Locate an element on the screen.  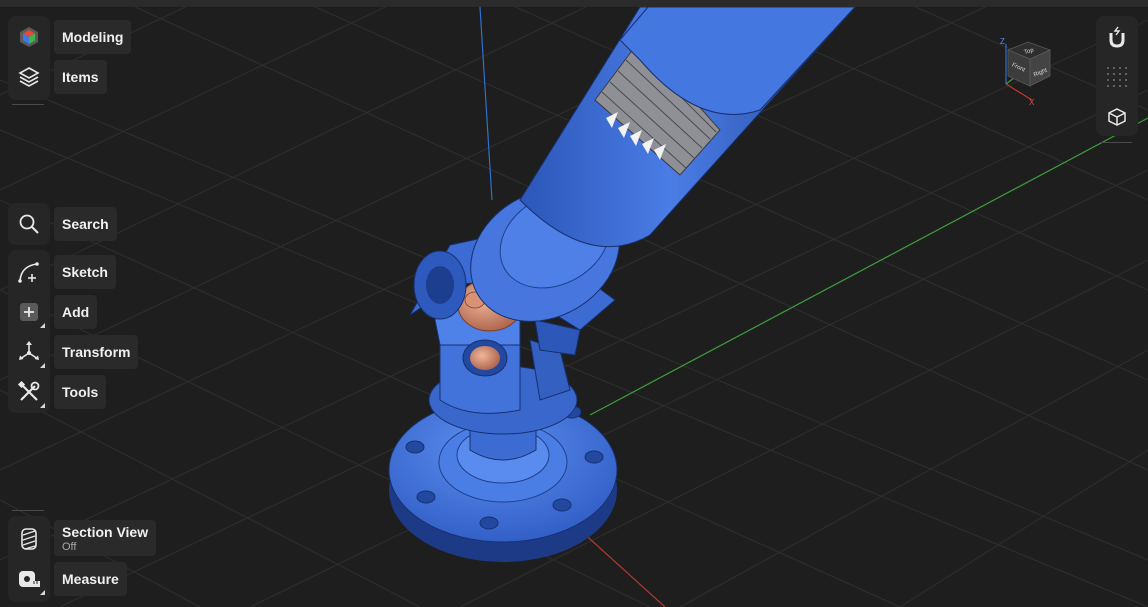
snap-magnet-icon is located at coordinates (1117, 37).